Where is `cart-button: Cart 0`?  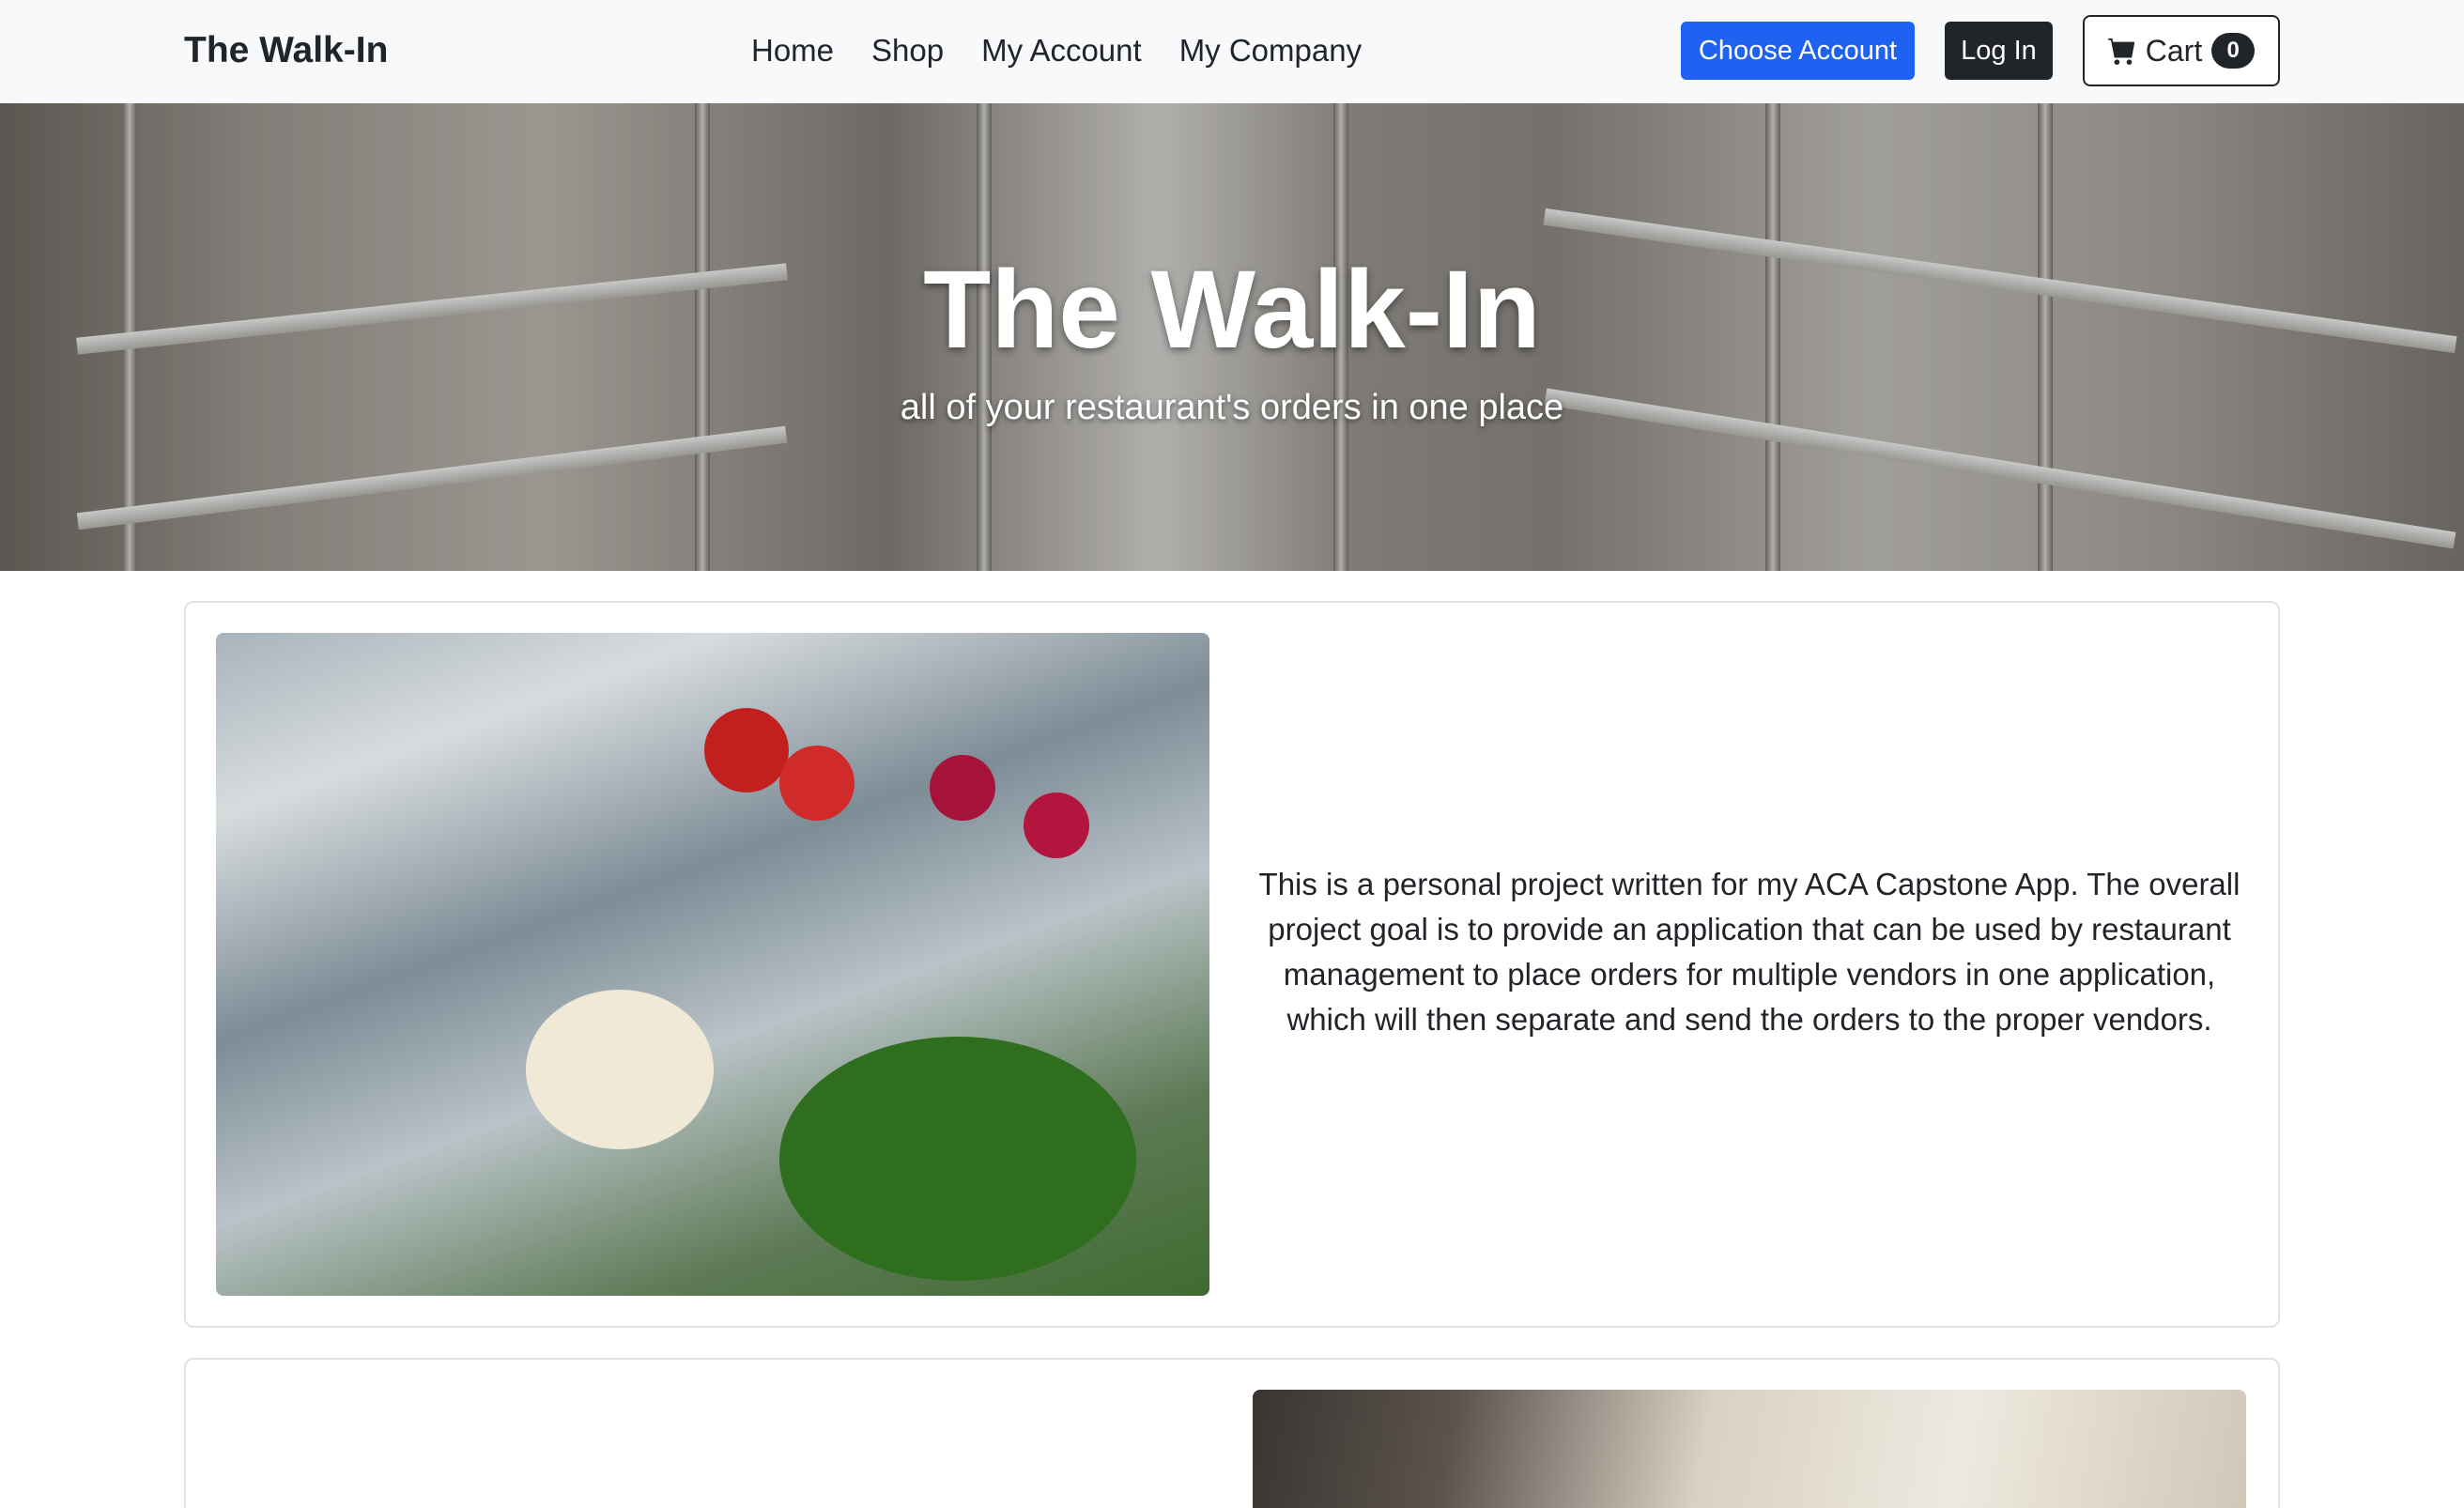
cart-button: Cart 0 is located at coordinates (2181, 50).